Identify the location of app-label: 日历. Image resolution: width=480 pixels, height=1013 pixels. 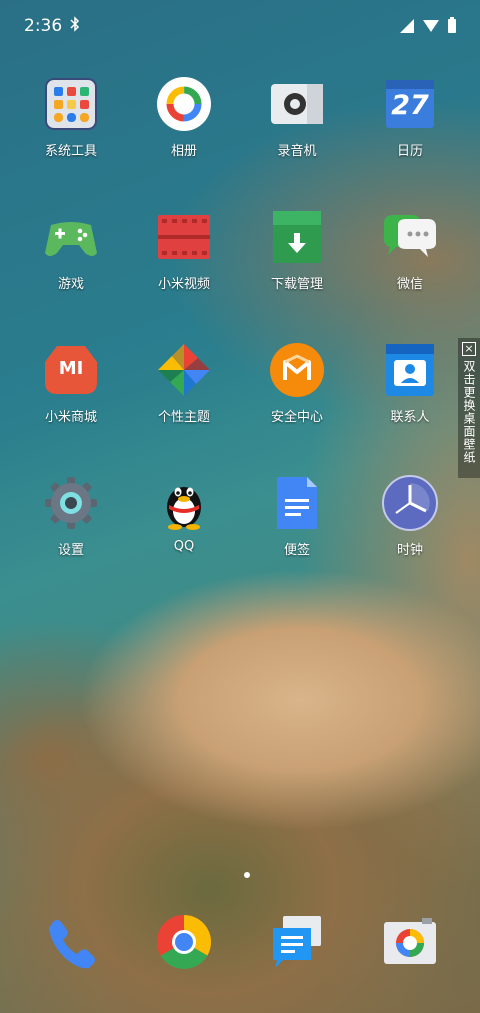
(409, 151).